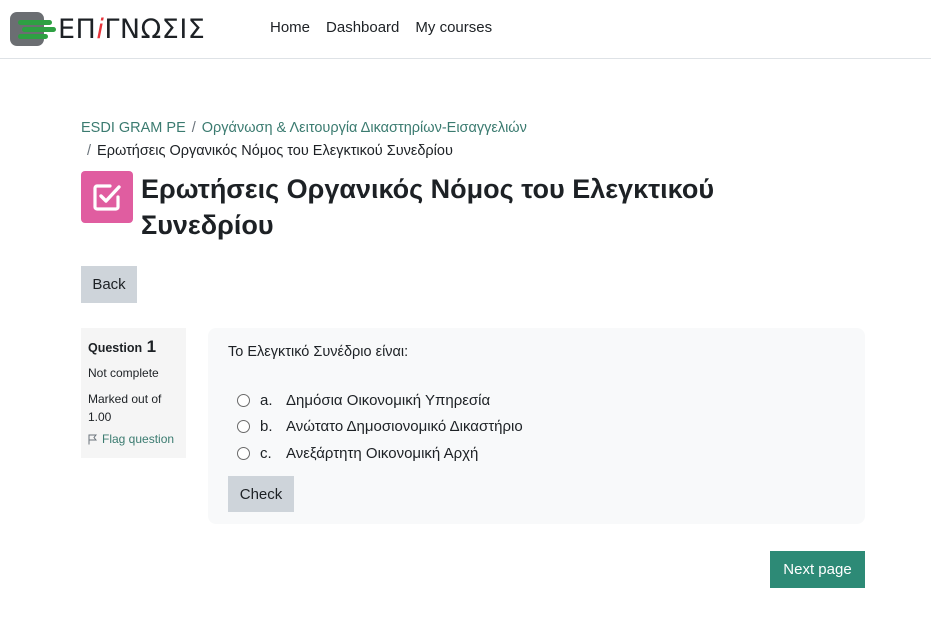 This screenshot has height=628, width=931. What do you see at coordinates (266, 453) in the screenshot?
I see `answer-letter: c.` at bounding box center [266, 453].